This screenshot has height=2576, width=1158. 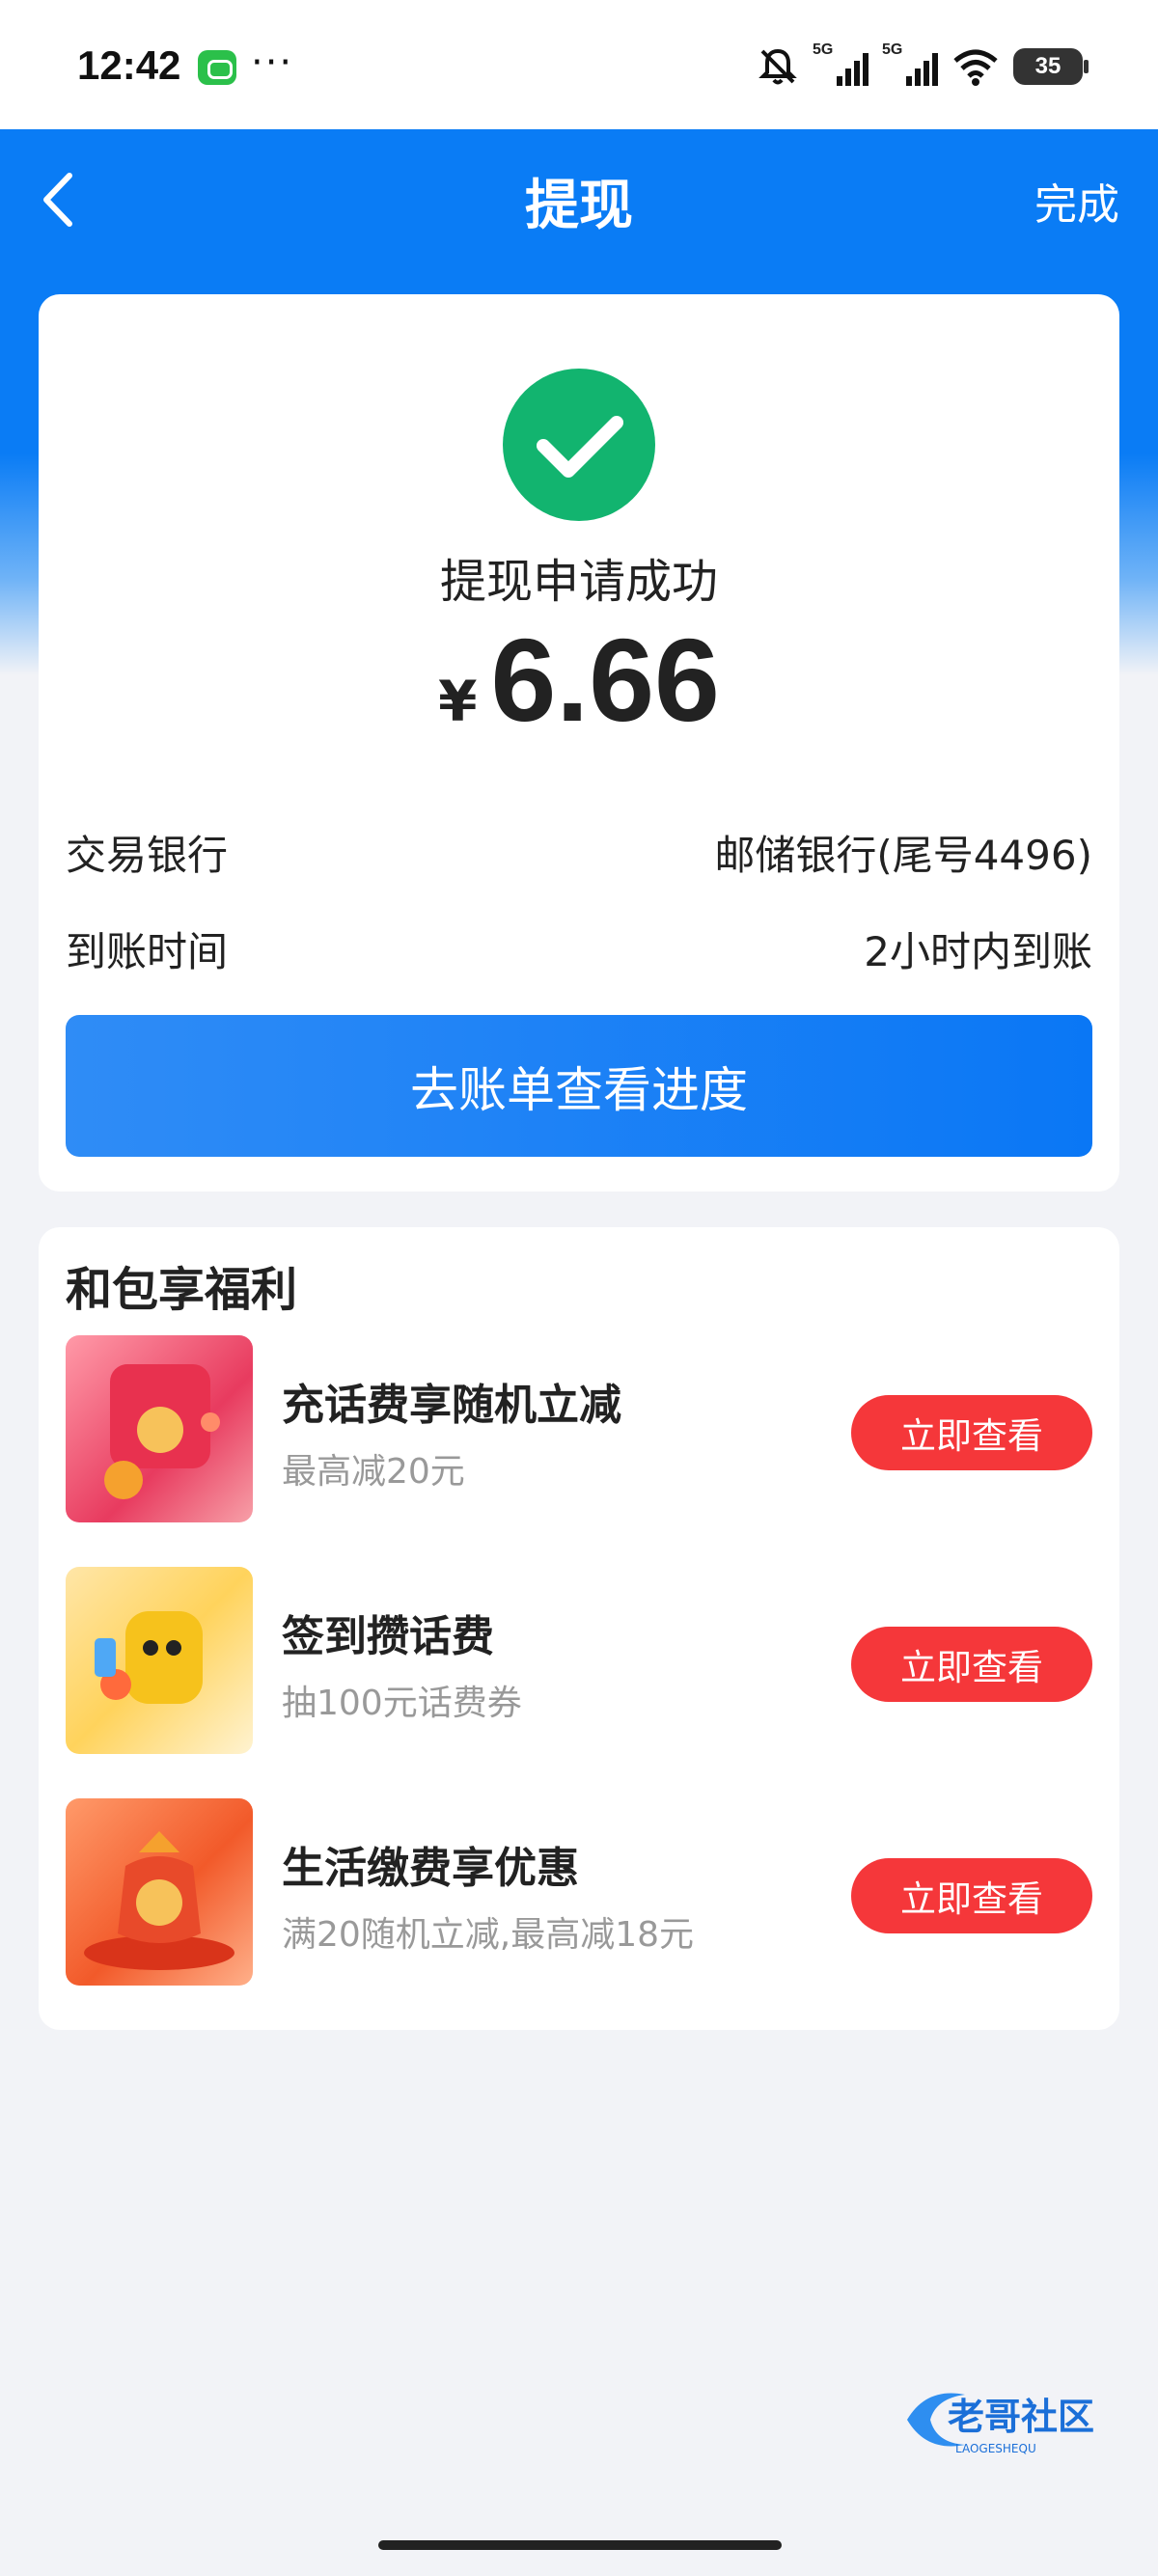 I want to click on status-icons: 5G 5G 35, so click(x=923, y=66).